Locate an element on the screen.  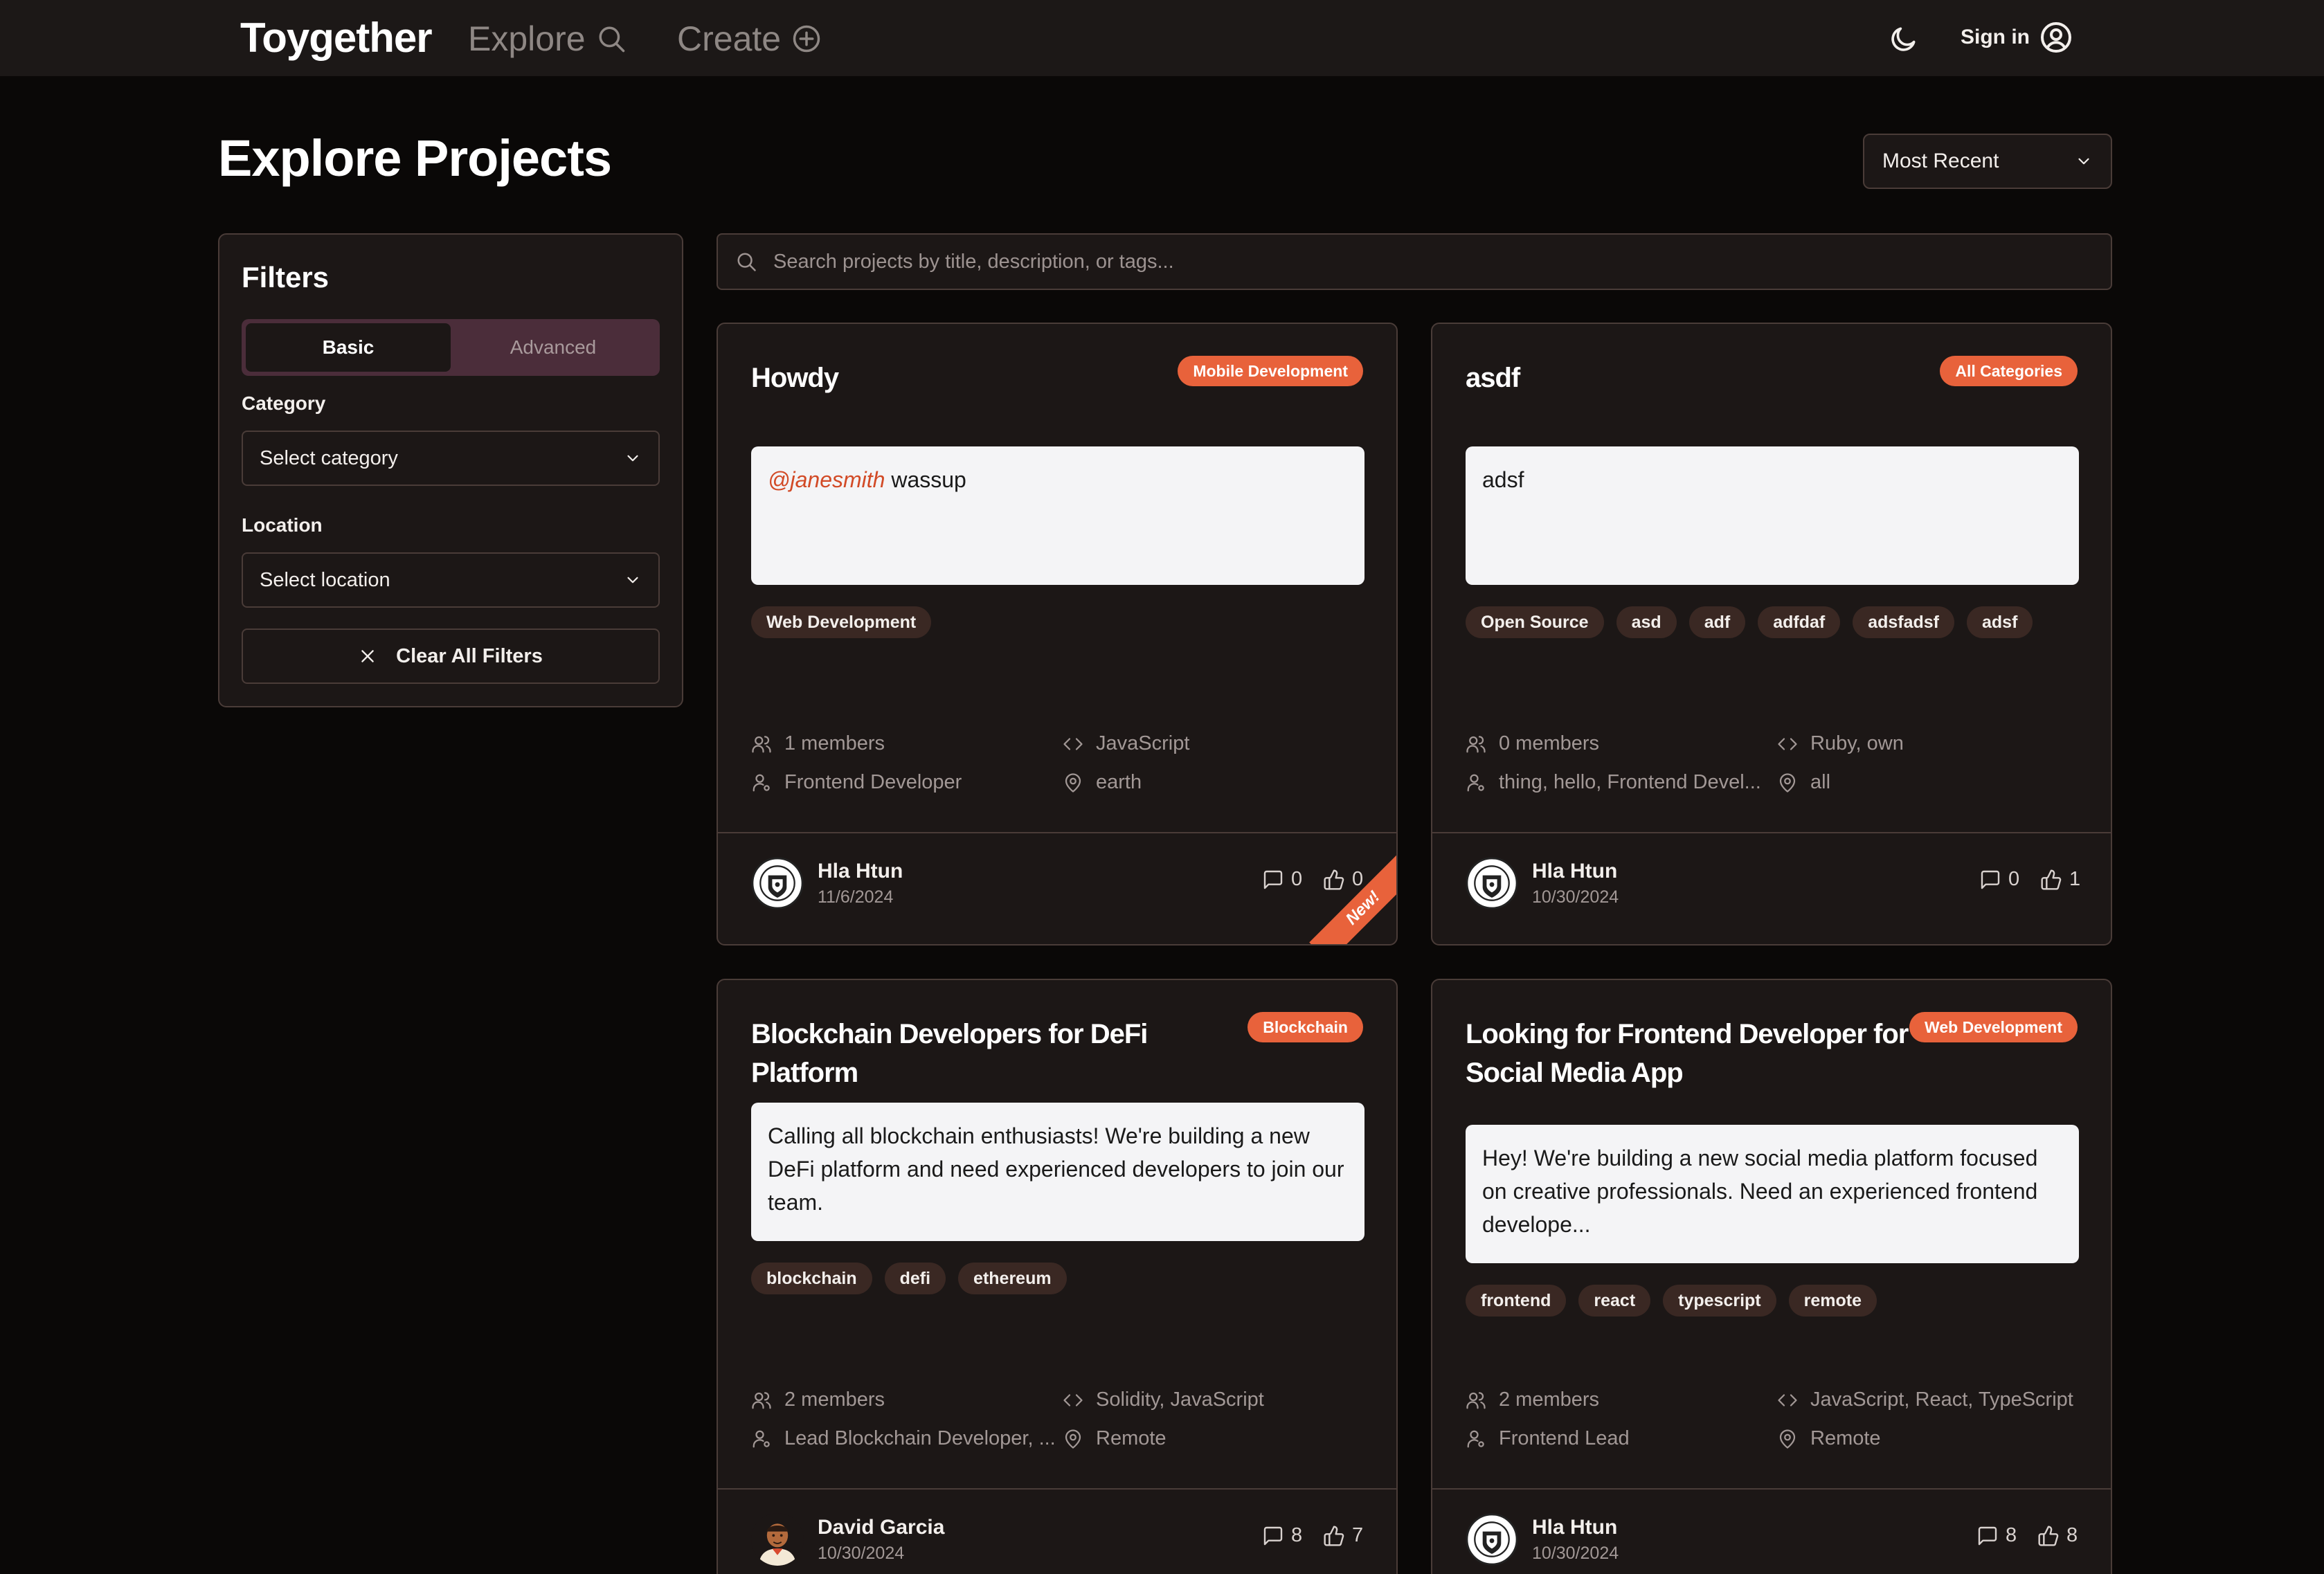
members-count: 0 members is located at coordinates (1549, 743).